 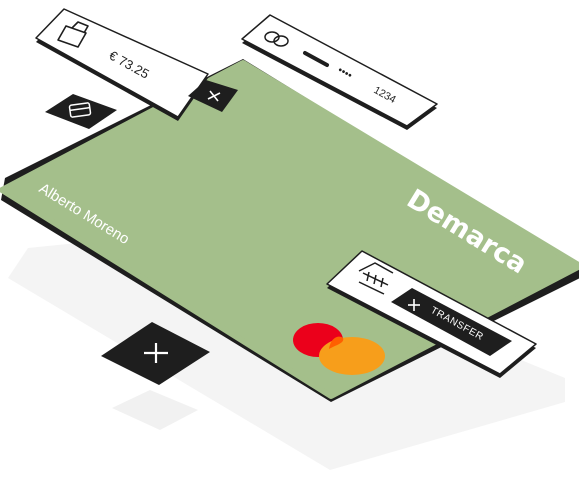 What do you see at coordinates (155, 410) in the screenshot?
I see `ghost-tile` at bounding box center [155, 410].